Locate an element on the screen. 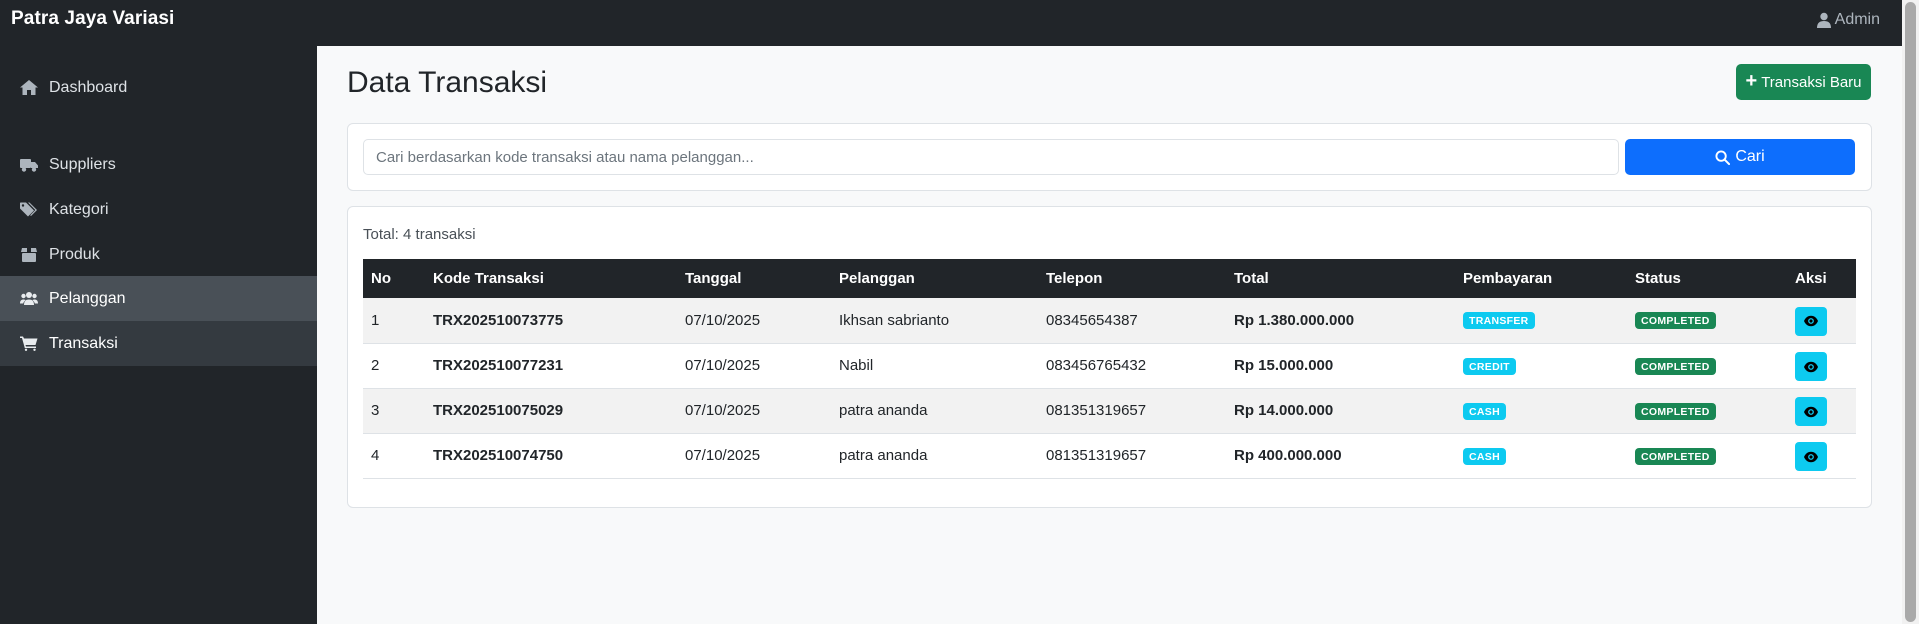 Image resolution: width=1919 pixels, height=624 pixels. cell-pelanggan: patra ananda is located at coordinates (883, 410).